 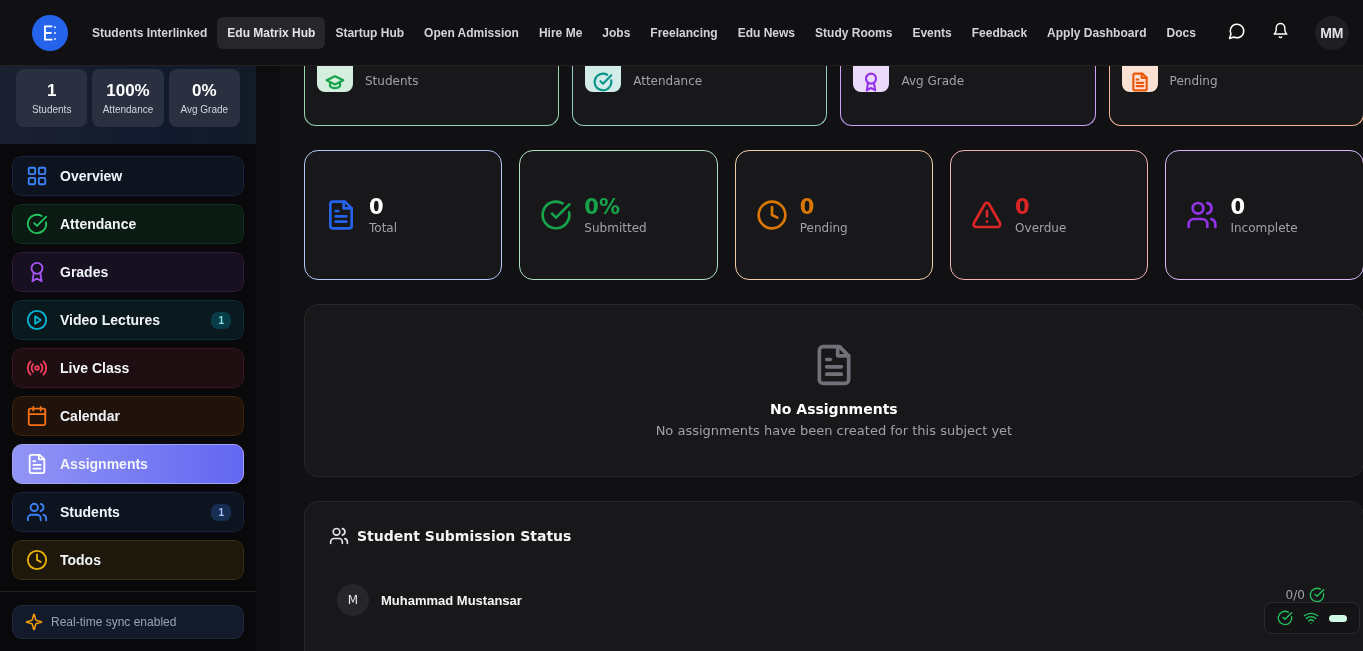 What do you see at coordinates (51, 91) in the screenshot?
I see `stat-value: 1` at bounding box center [51, 91].